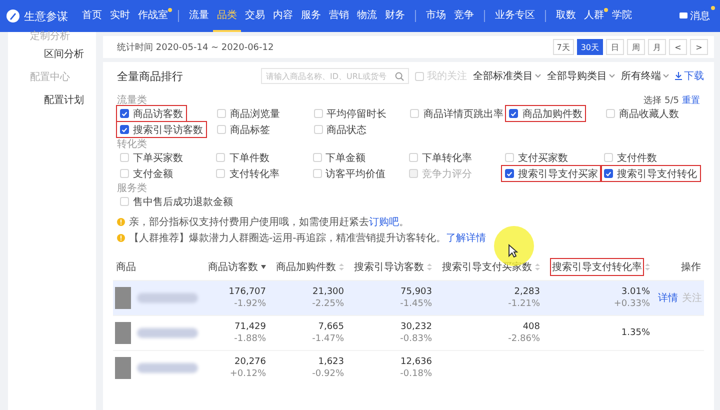 This screenshot has width=720, height=410. I want to click on nav-tab: 品类, so click(227, 16).